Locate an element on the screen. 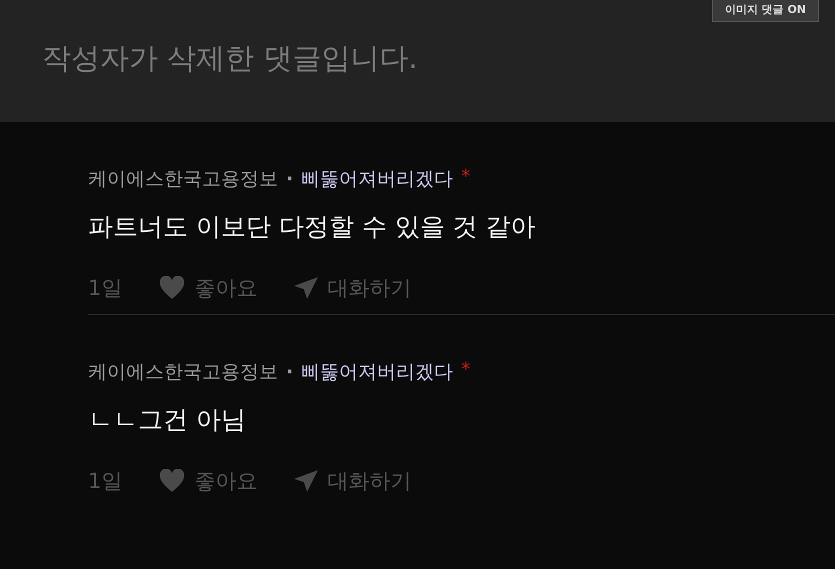  reply-text: 파트너도 이보단 다정할 수 있을 것 같아 is located at coordinates (312, 227).